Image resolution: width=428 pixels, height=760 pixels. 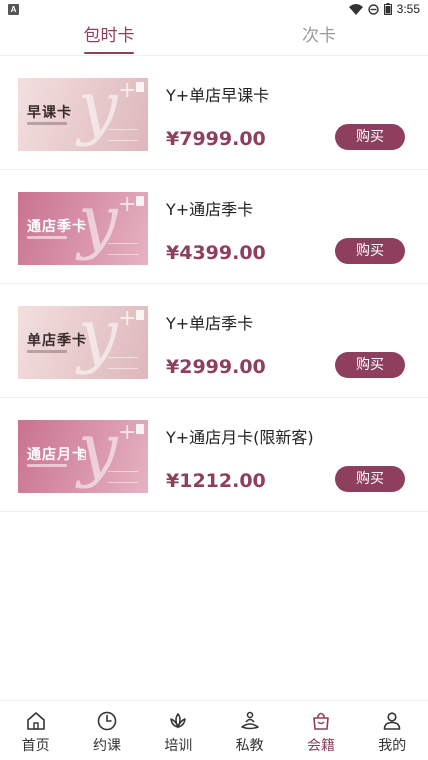 I want to click on battery-icon, so click(x=387, y=9).